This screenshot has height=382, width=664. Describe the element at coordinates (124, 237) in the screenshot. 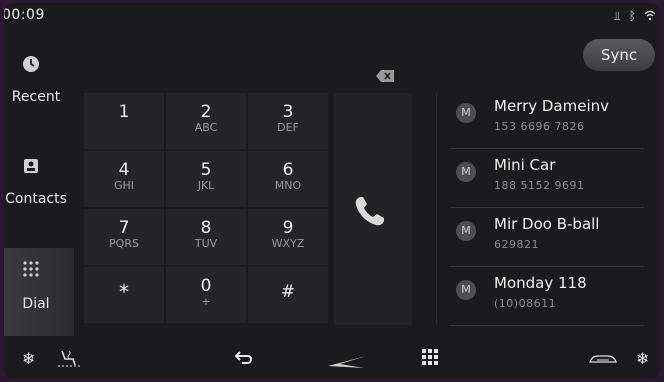

I see `key-7: 7 PQRS` at that location.